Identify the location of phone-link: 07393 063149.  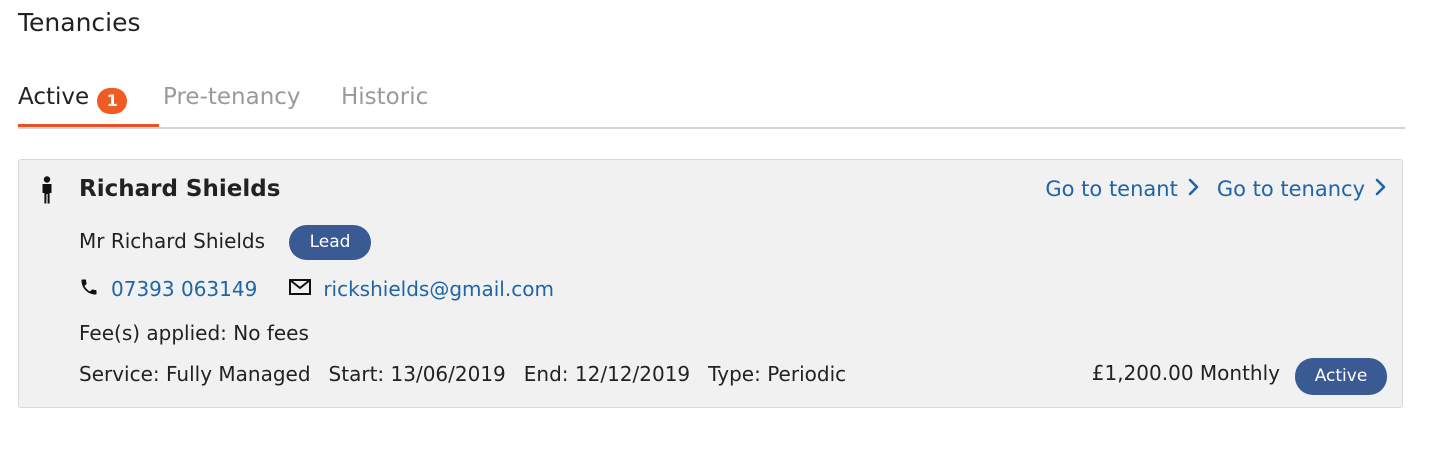
(184, 289).